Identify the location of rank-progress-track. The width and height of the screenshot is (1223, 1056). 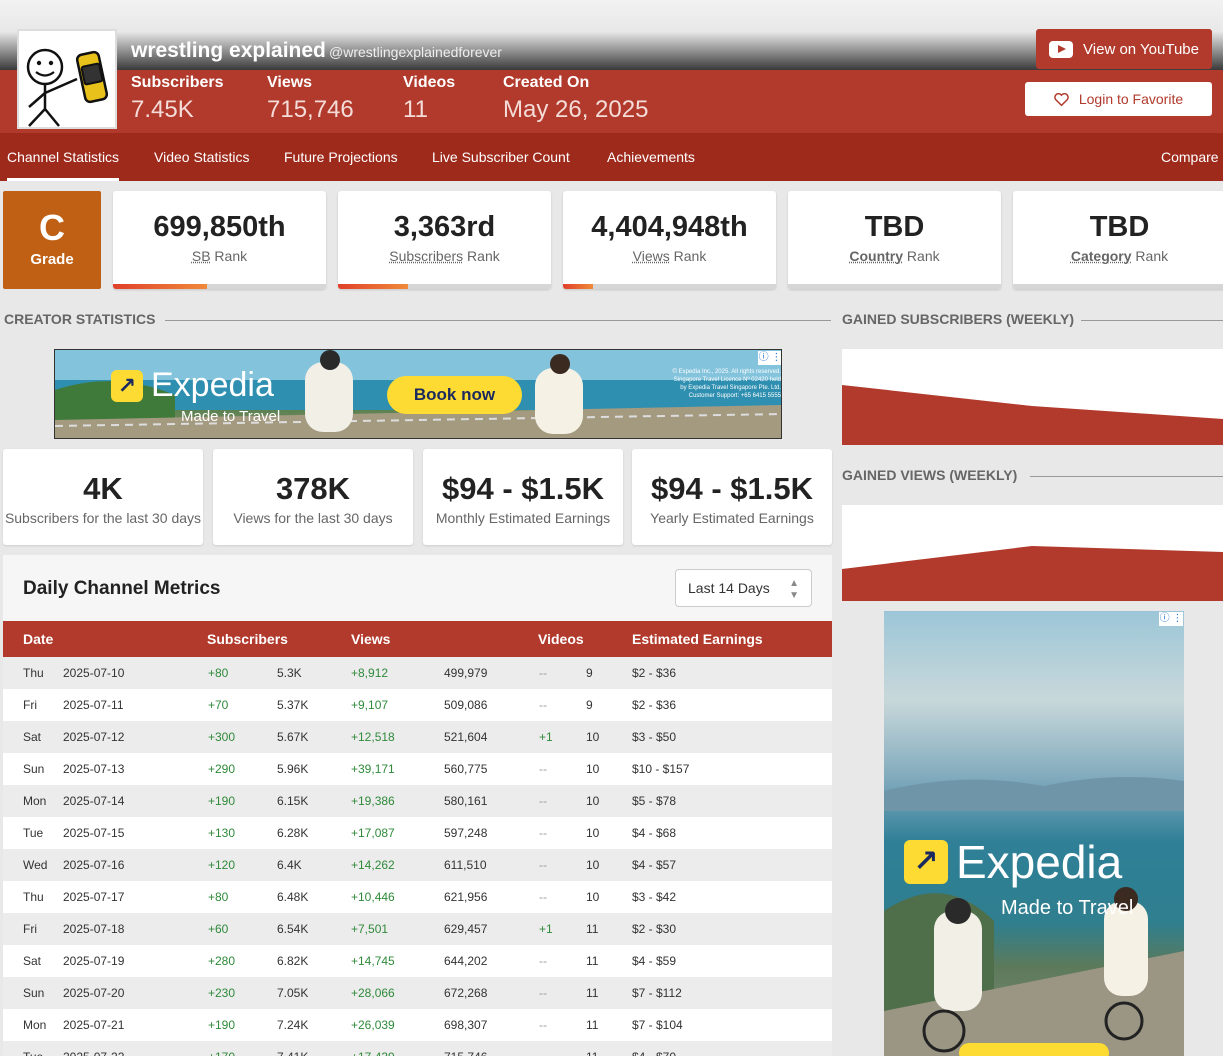
(1118, 286).